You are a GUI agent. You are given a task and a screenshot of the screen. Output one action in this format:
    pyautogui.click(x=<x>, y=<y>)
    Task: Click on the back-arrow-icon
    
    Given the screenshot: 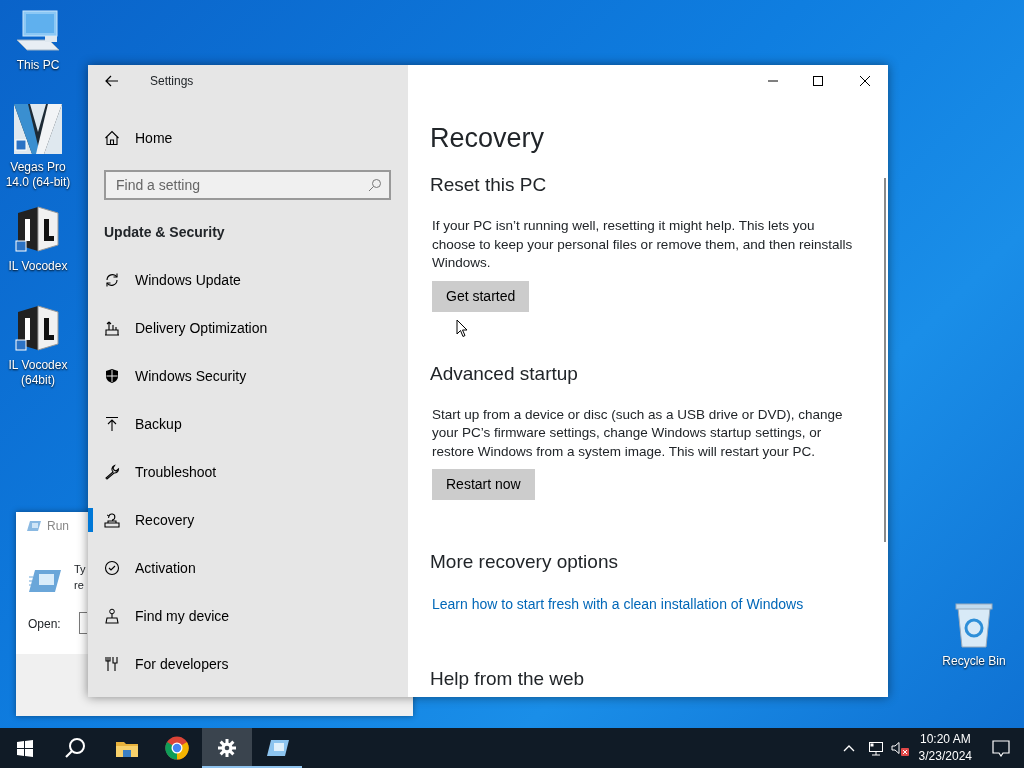 What is the action you would take?
    pyautogui.click(x=112, y=81)
    